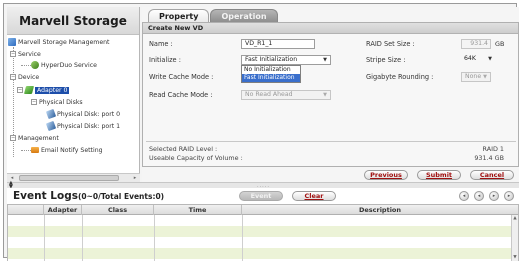  What do you see at coordinates (25, 54) in the screenshot?
I see `tree-group-service: − Service` at bounding box center [25, 54].